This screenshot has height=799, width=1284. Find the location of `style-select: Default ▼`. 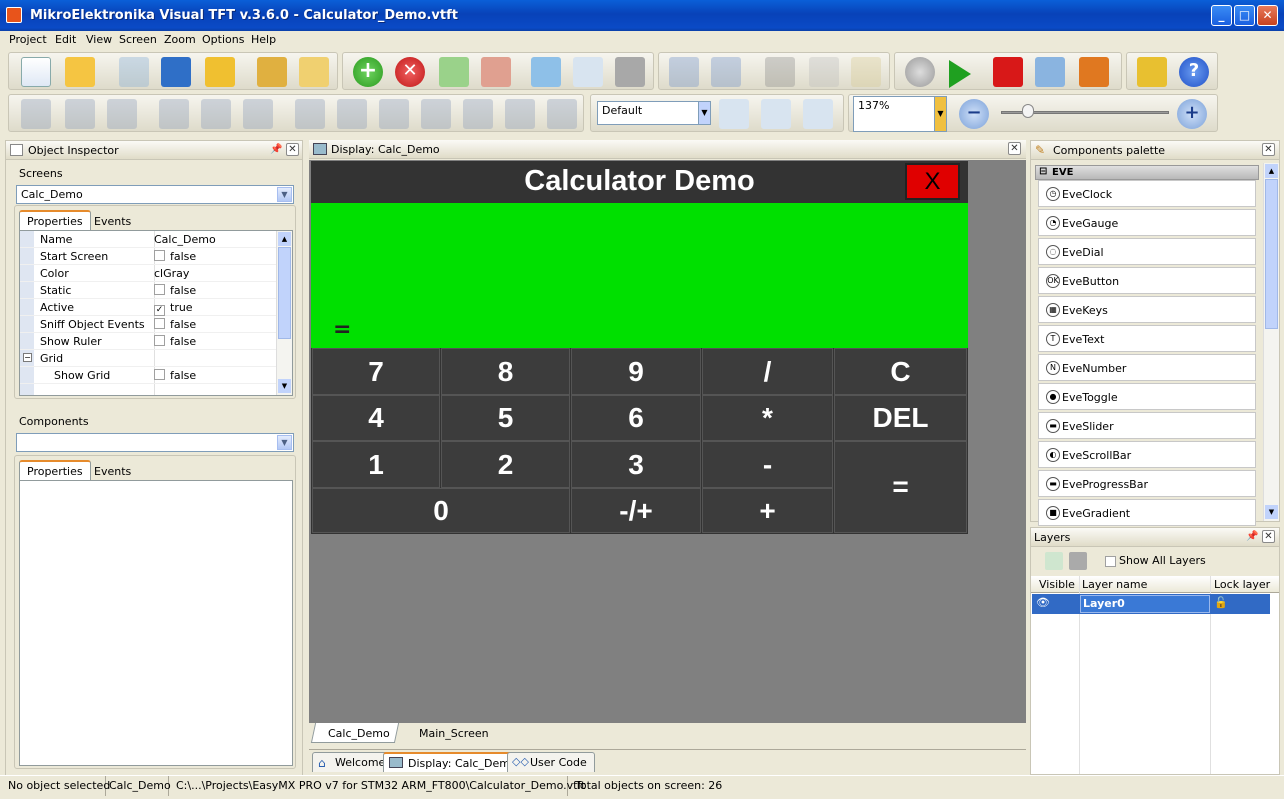

style-select: Default ▼ is located at coordinates (654, 113).